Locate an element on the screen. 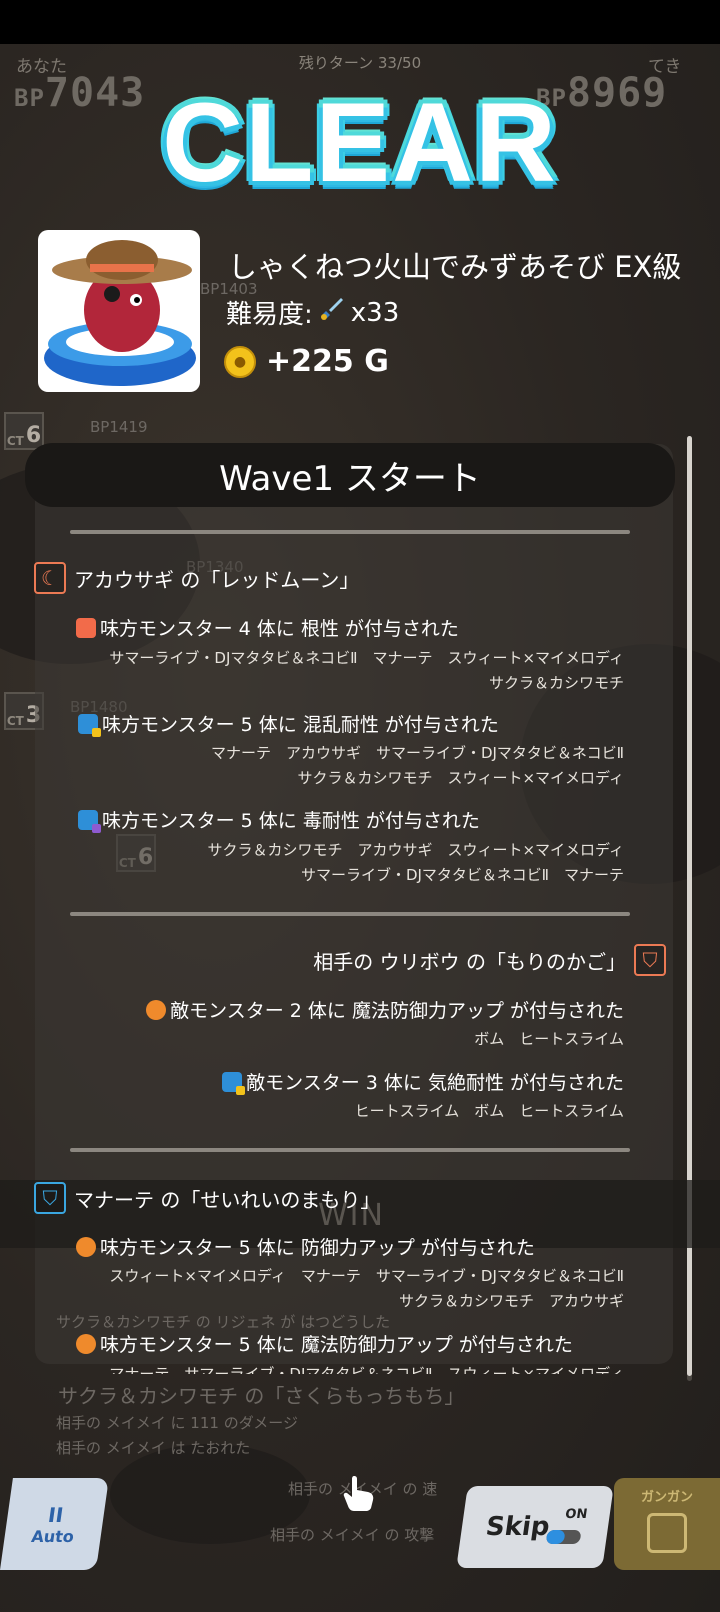  confusion-resist-icon is located at coordinates (89, 725).